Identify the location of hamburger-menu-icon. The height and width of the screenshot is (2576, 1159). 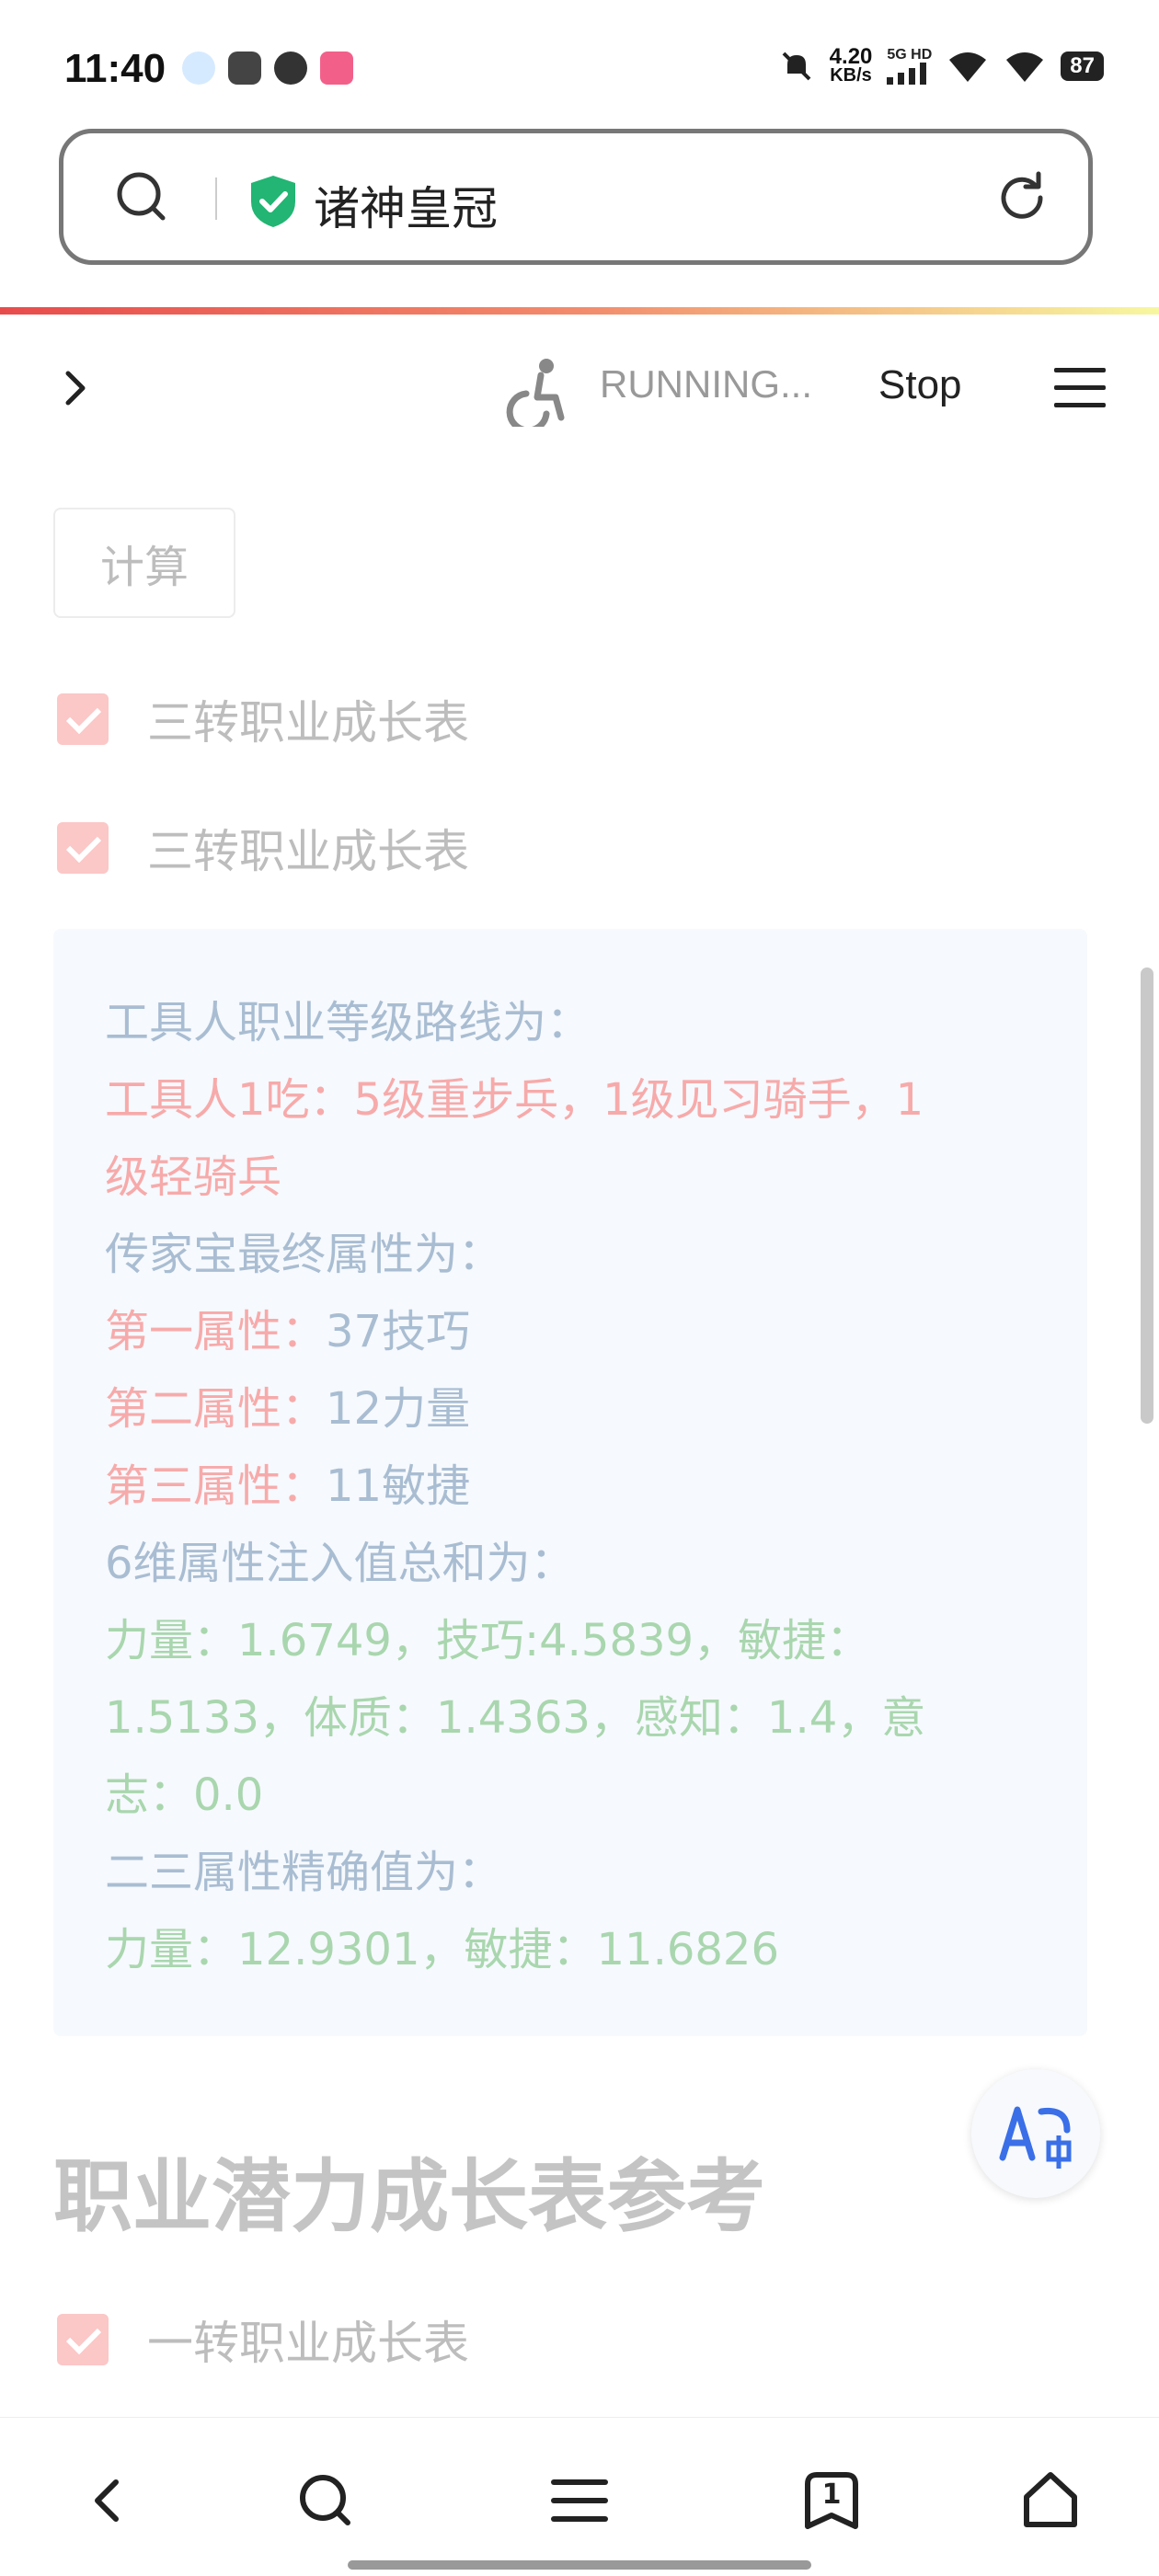
(1080, 388).